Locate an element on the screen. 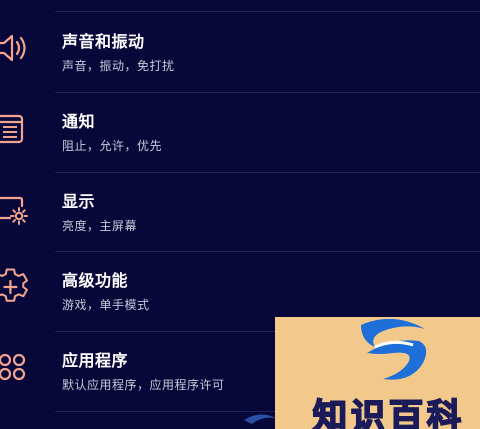  settings-item-subtitle: 默认应用程序，应用程序许可 is located at coordinates (143, 385).